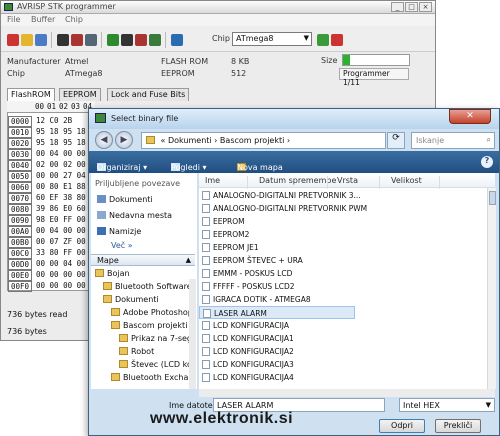 This screenshot has width=500, height=436. I want to click on file-row: FFFFF - POSKUS LCD2, so click(277, 286).